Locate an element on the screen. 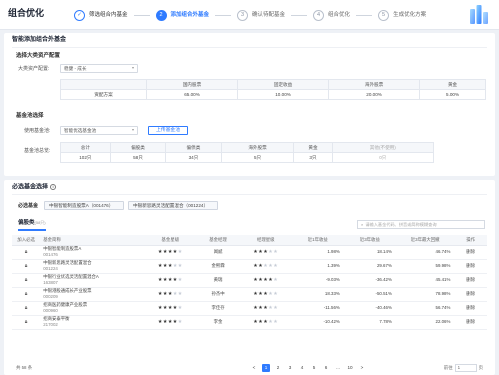 This screenshot has height=375, width=499. page-button: 10 is located at coordinates (350, 368).